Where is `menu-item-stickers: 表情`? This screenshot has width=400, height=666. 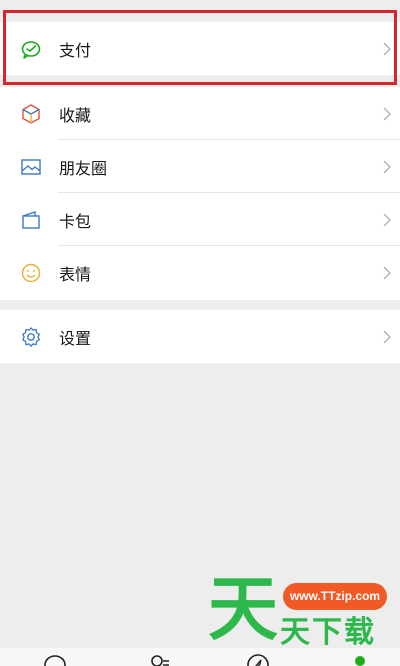 menu-item-stickers: 表情 is located at coordinates (200, 272).